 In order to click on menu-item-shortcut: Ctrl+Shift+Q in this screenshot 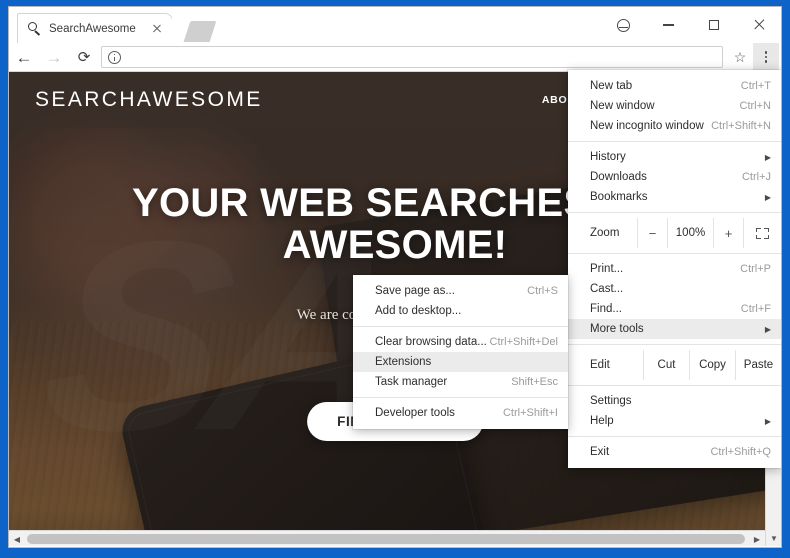, I will do `click(740, 452)`.